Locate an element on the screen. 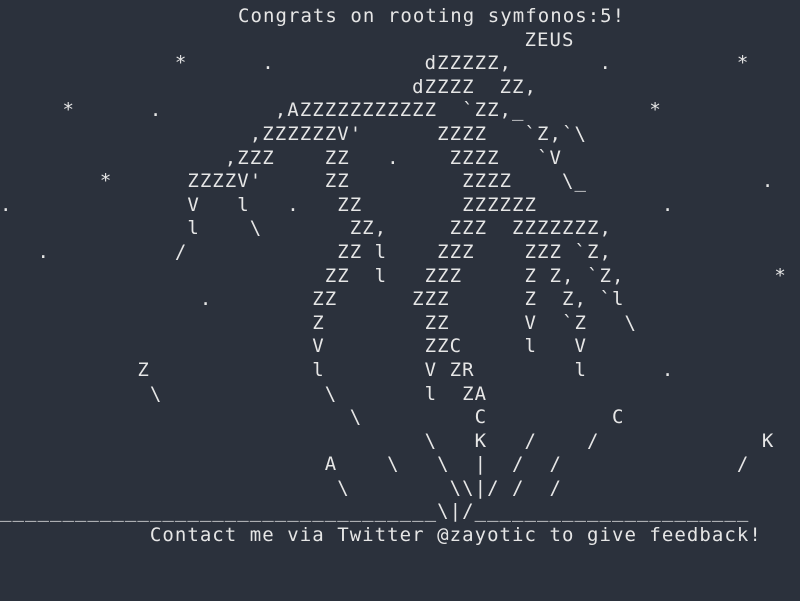  ascii-art-line: Z l V ZR l . is located at coordinates (337, 369).